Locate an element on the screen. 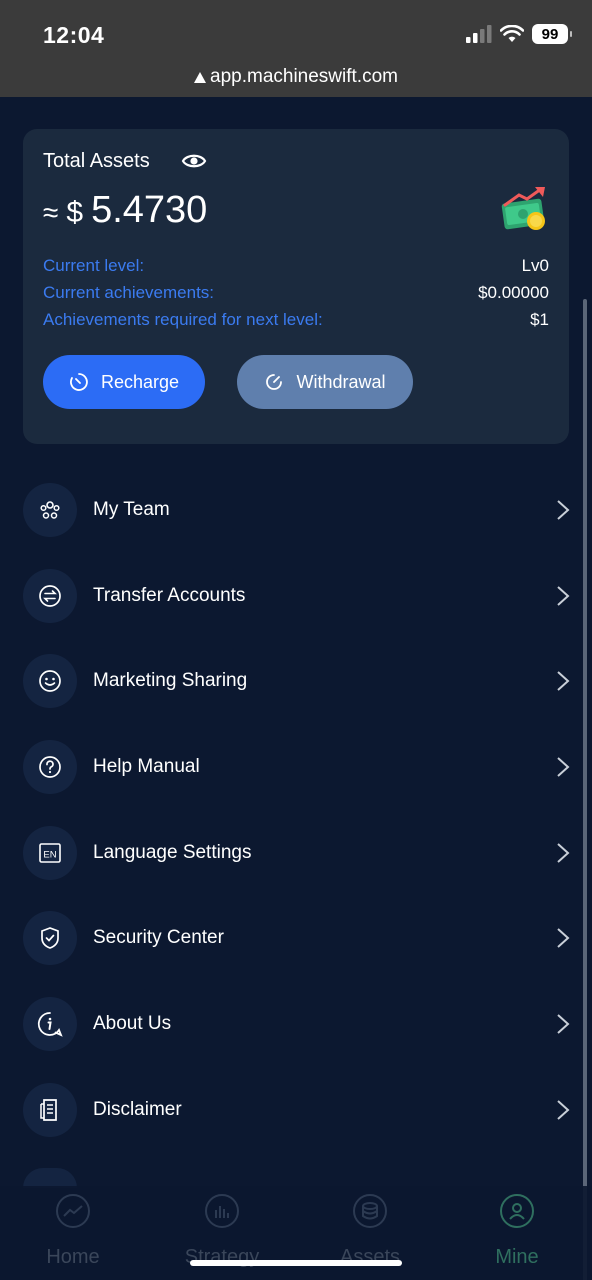 This screenshot has width=592, height=1280. language-icon: EN is located at coordinates (50, 853).